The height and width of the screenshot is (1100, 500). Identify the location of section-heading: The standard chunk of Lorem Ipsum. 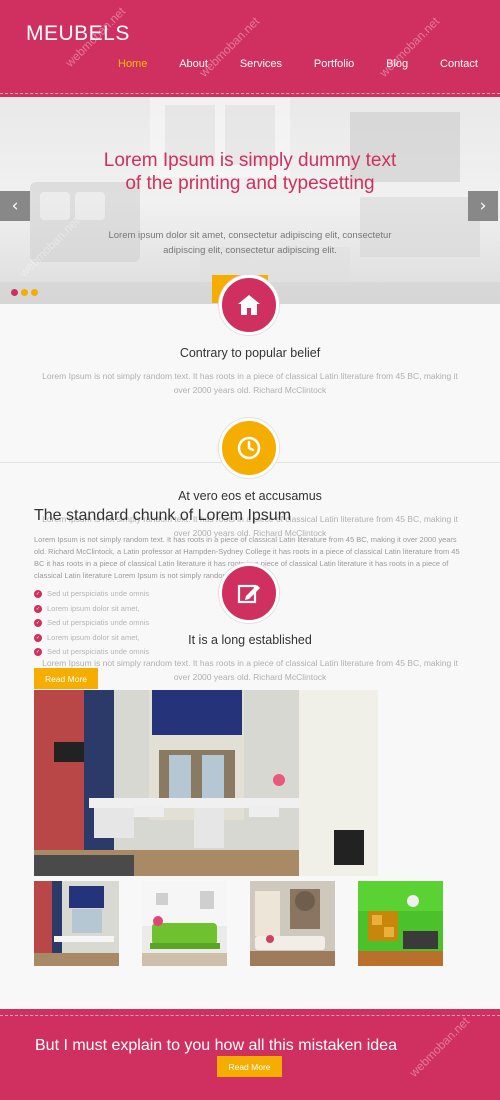
(163, 515).